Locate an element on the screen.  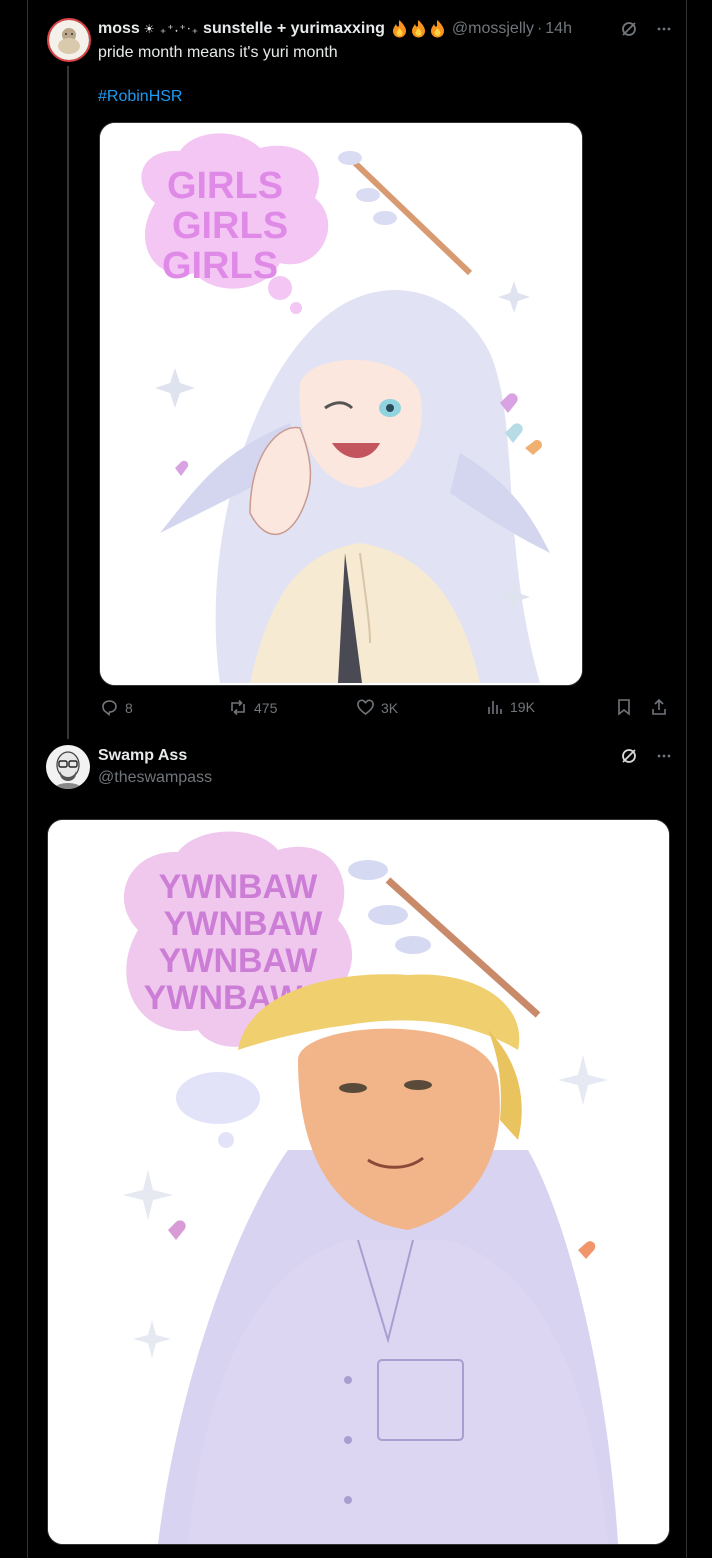
like-icon is located at coordinates (365, 707).